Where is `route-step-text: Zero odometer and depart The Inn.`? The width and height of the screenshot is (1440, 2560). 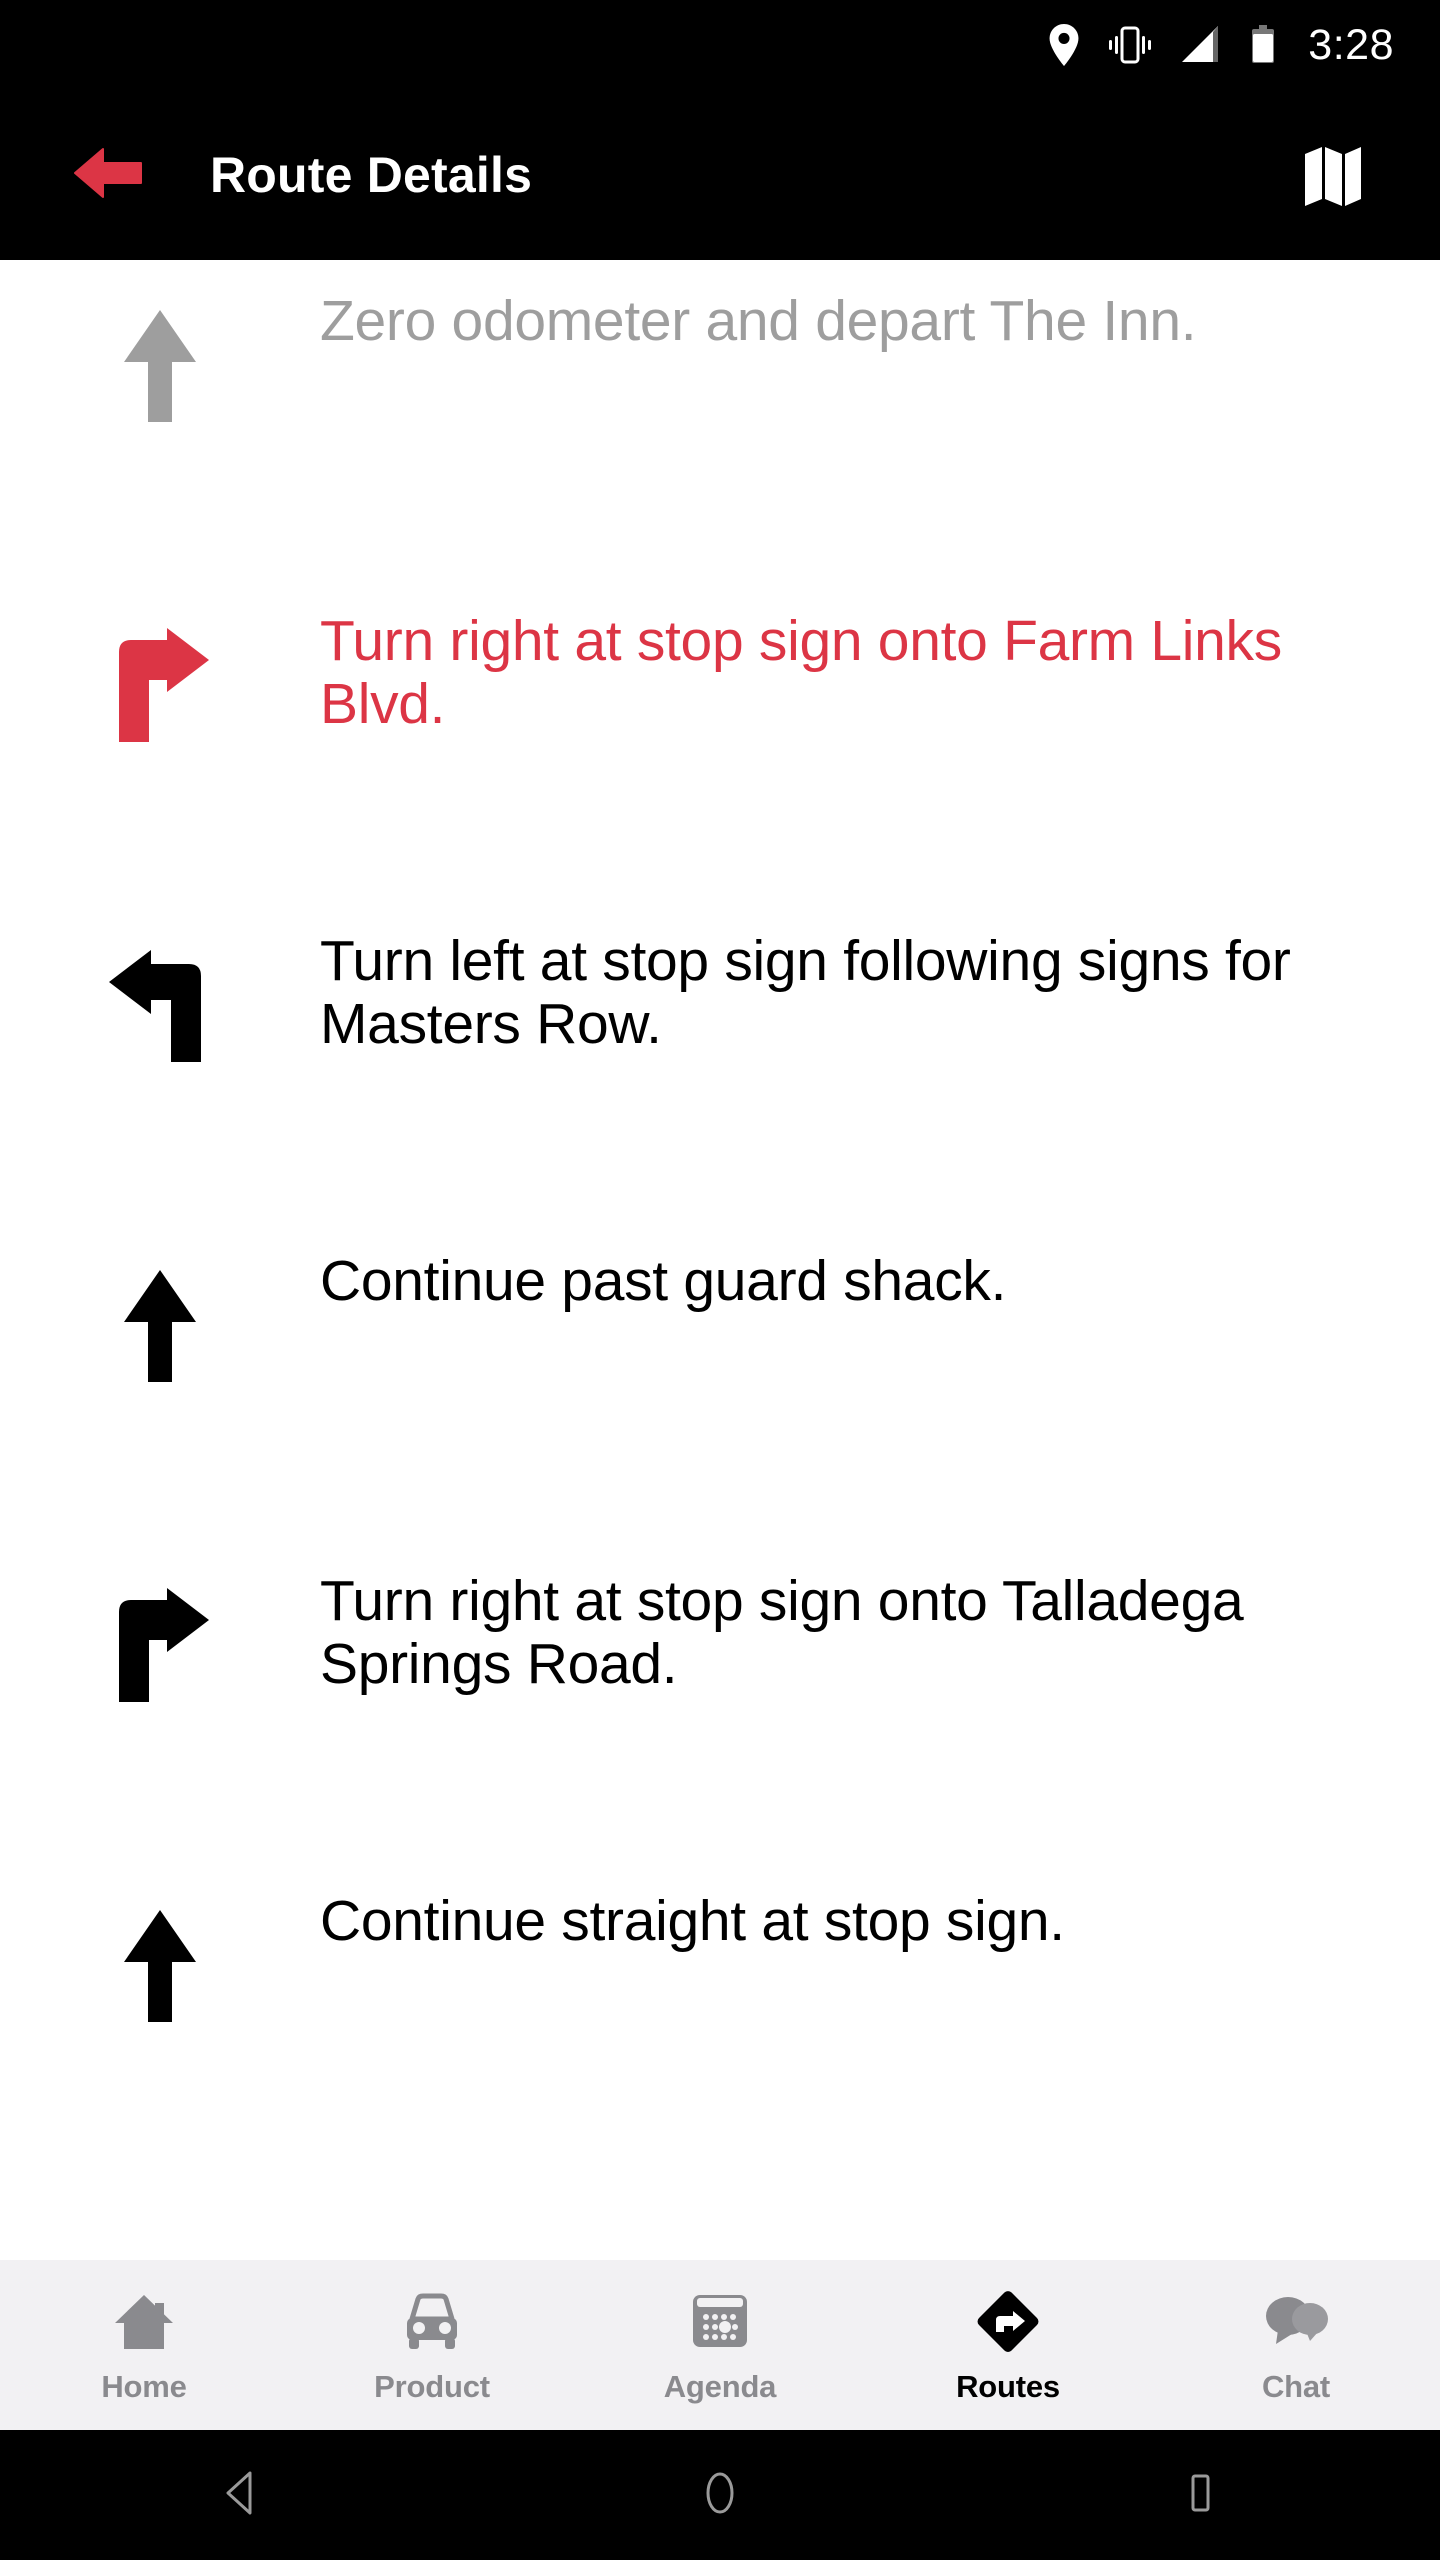 route-step-text: Zero odometer and depart The Inn. is located at coordinates (758, 321).